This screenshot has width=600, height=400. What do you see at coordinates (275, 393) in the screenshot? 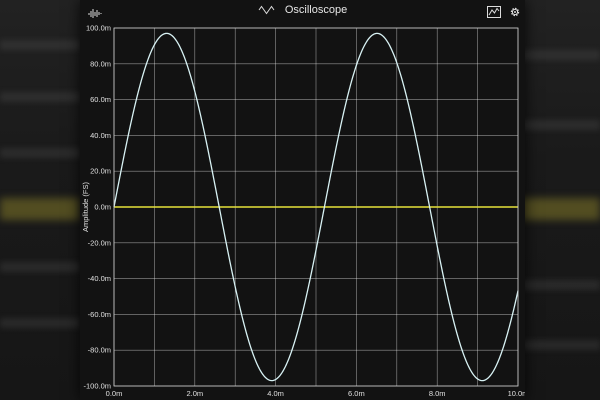
I see `x-tick-label: 4.0m` at bounding box center [275, 393].